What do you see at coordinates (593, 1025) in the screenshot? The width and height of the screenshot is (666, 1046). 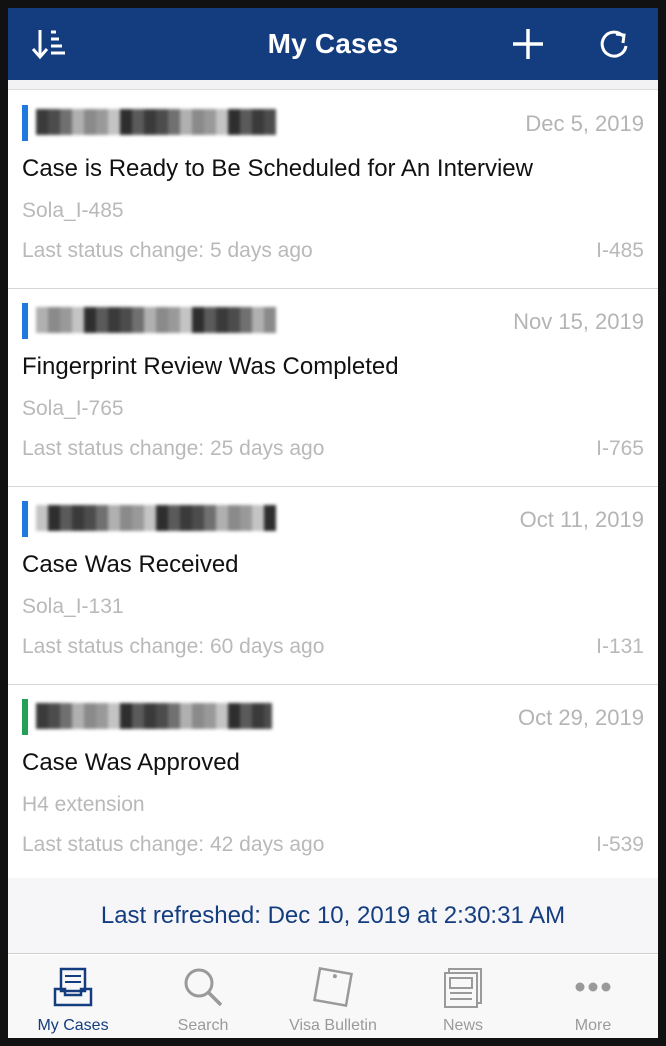 I see `tab-label: More` at bounding box center [593, 1025].